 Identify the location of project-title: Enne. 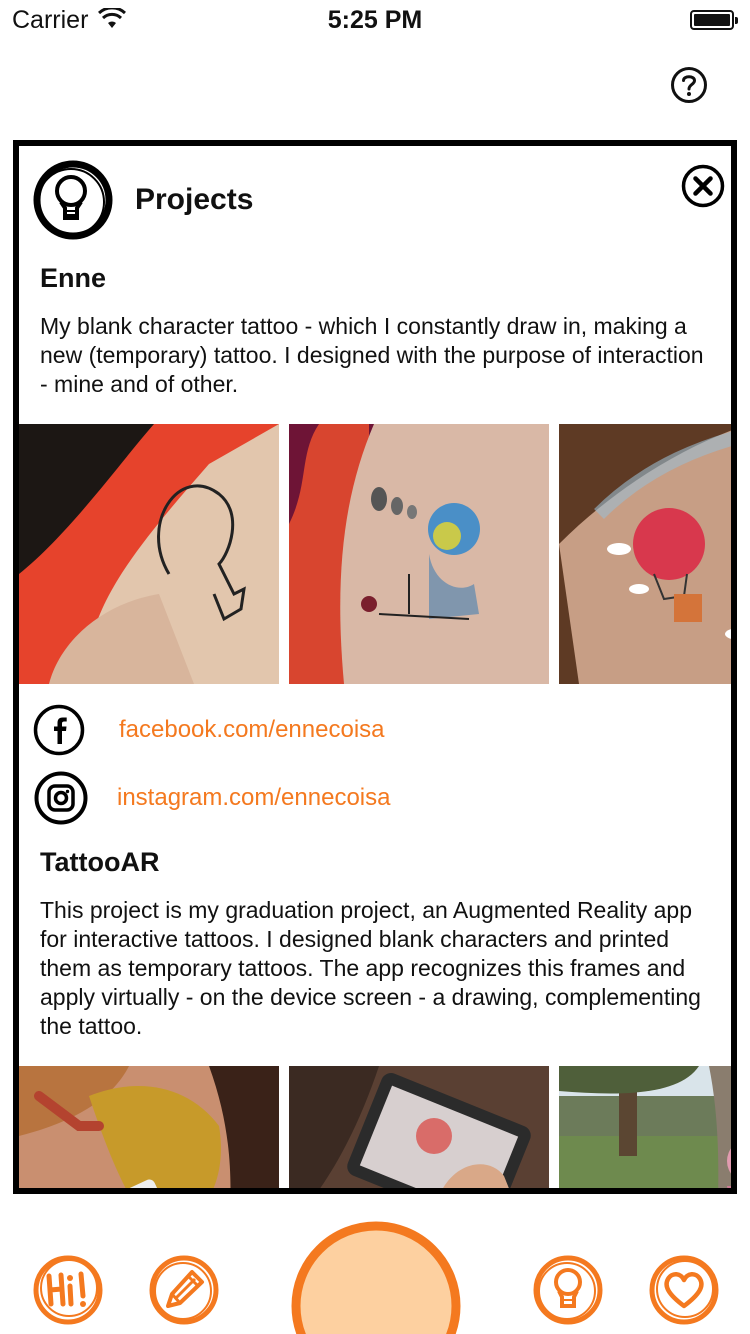
(73, 278).